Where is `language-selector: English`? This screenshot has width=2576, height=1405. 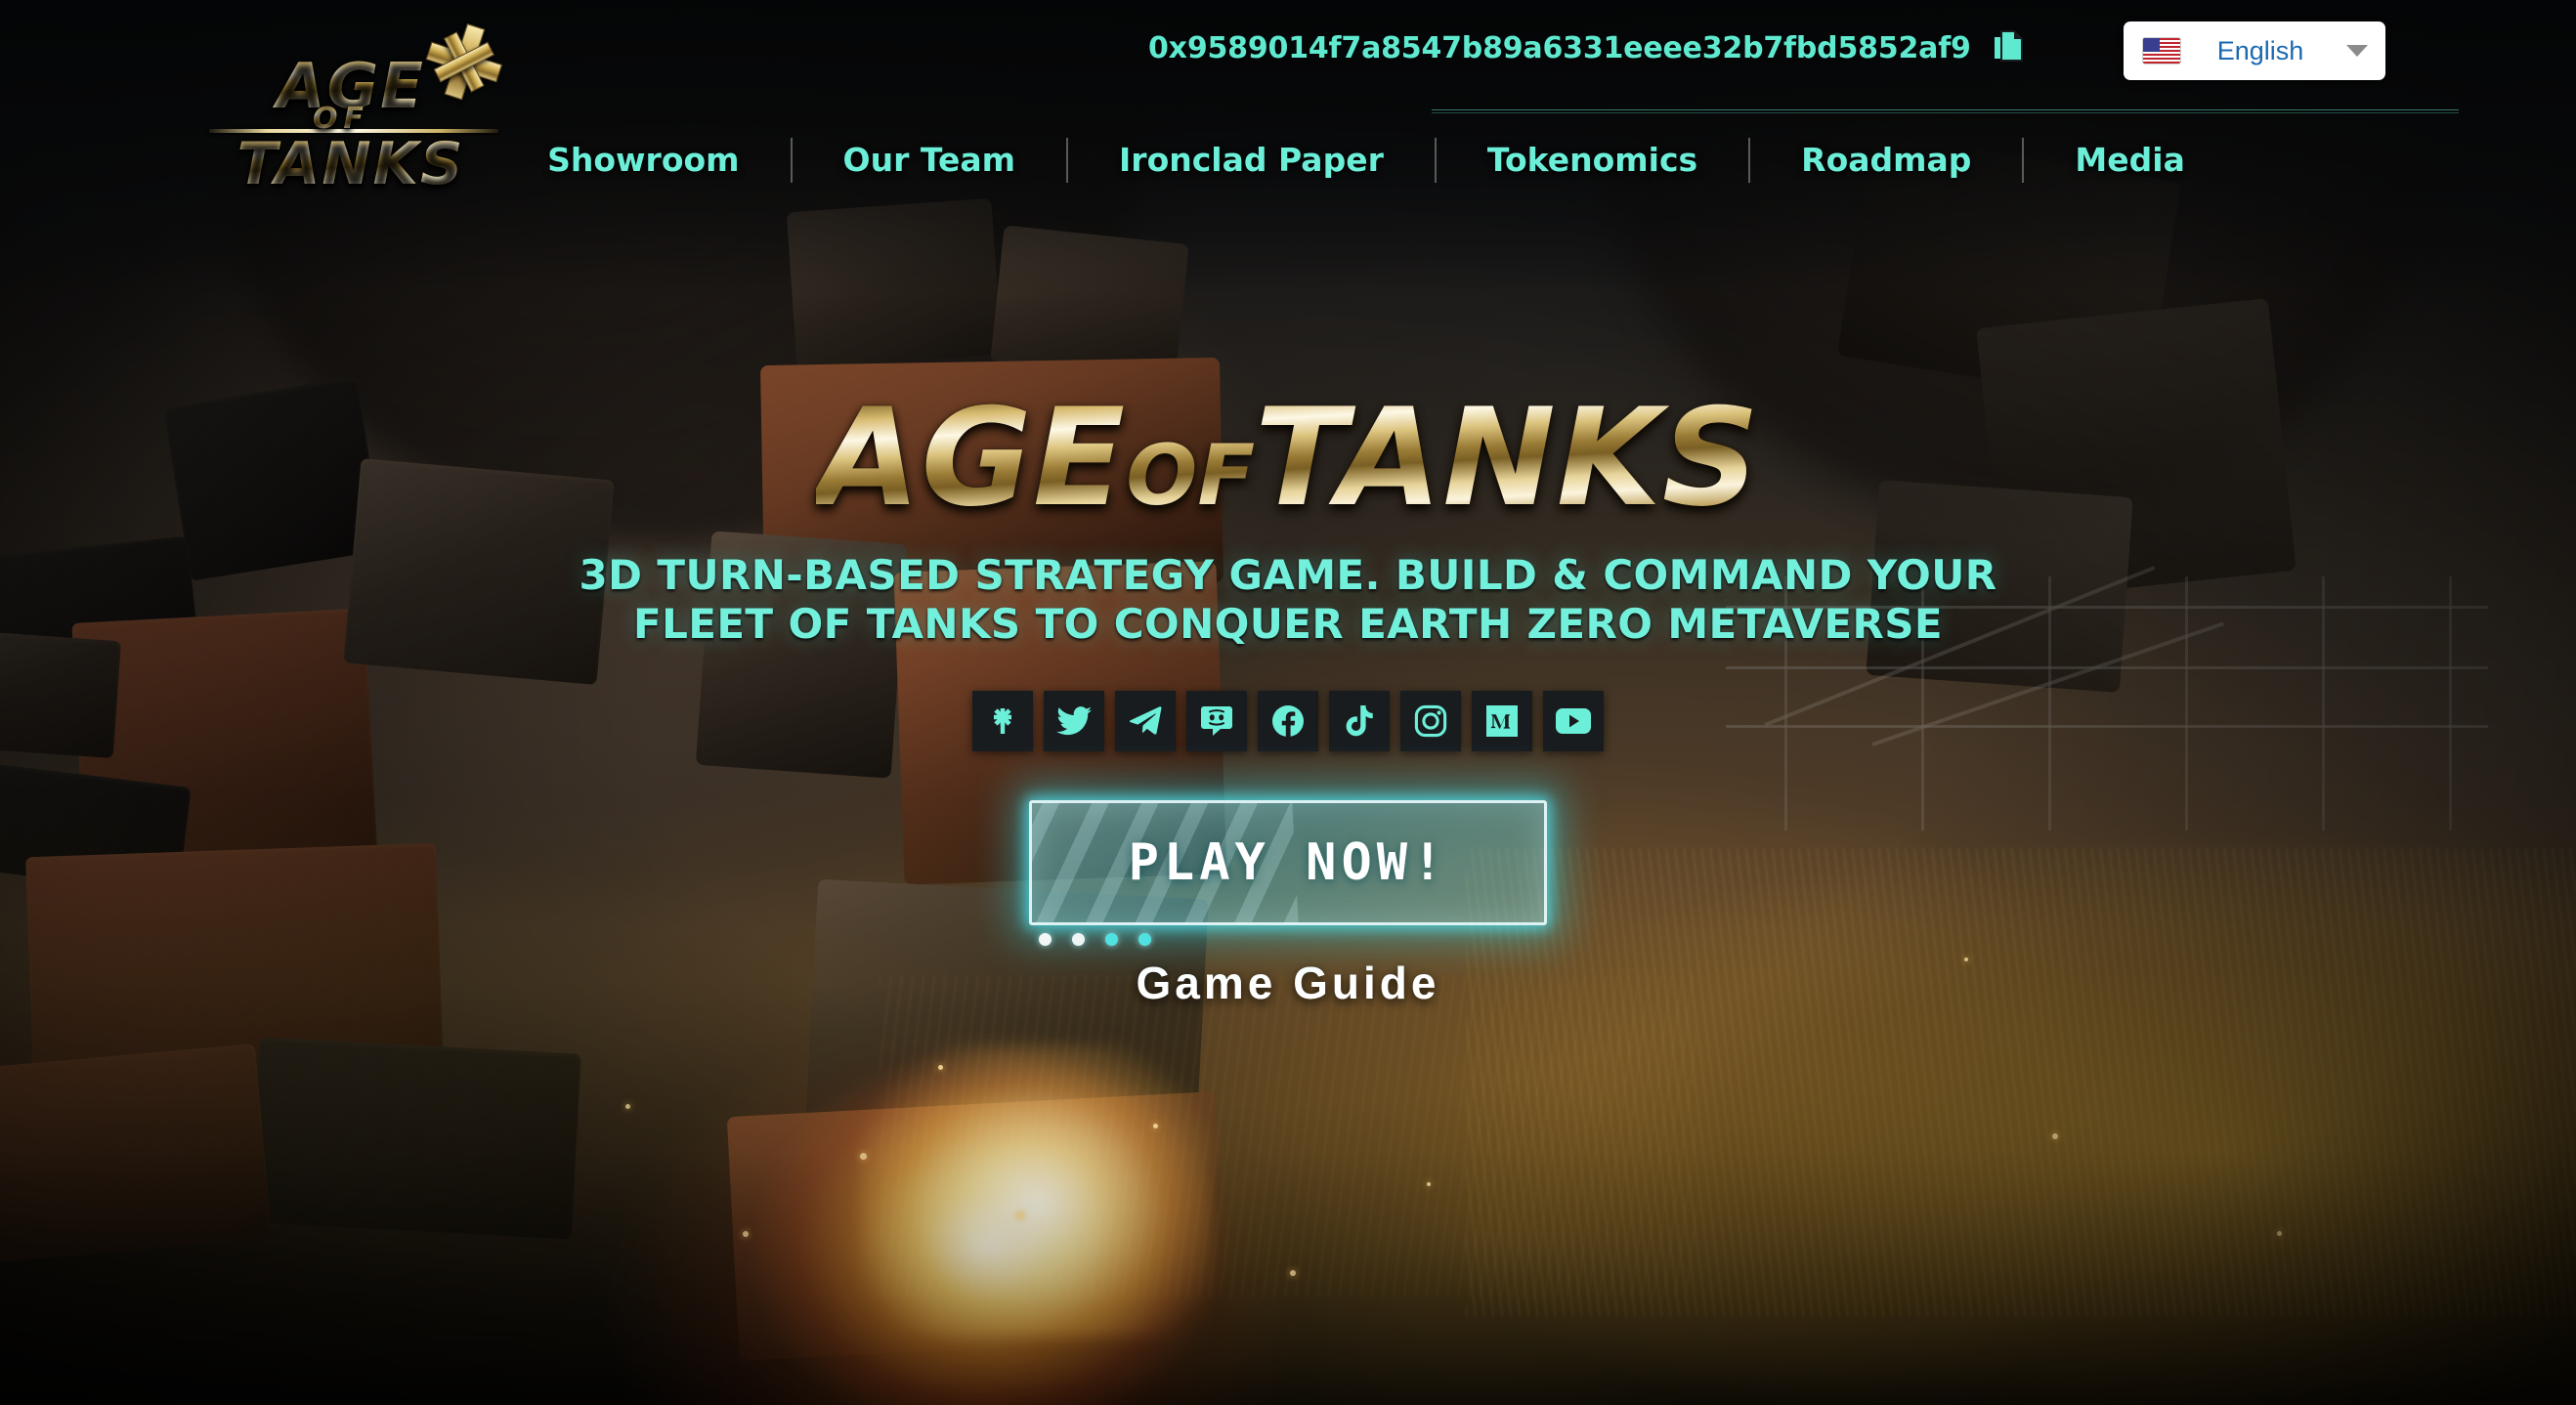 language-selector: English is located at coordinates (2254, 50).